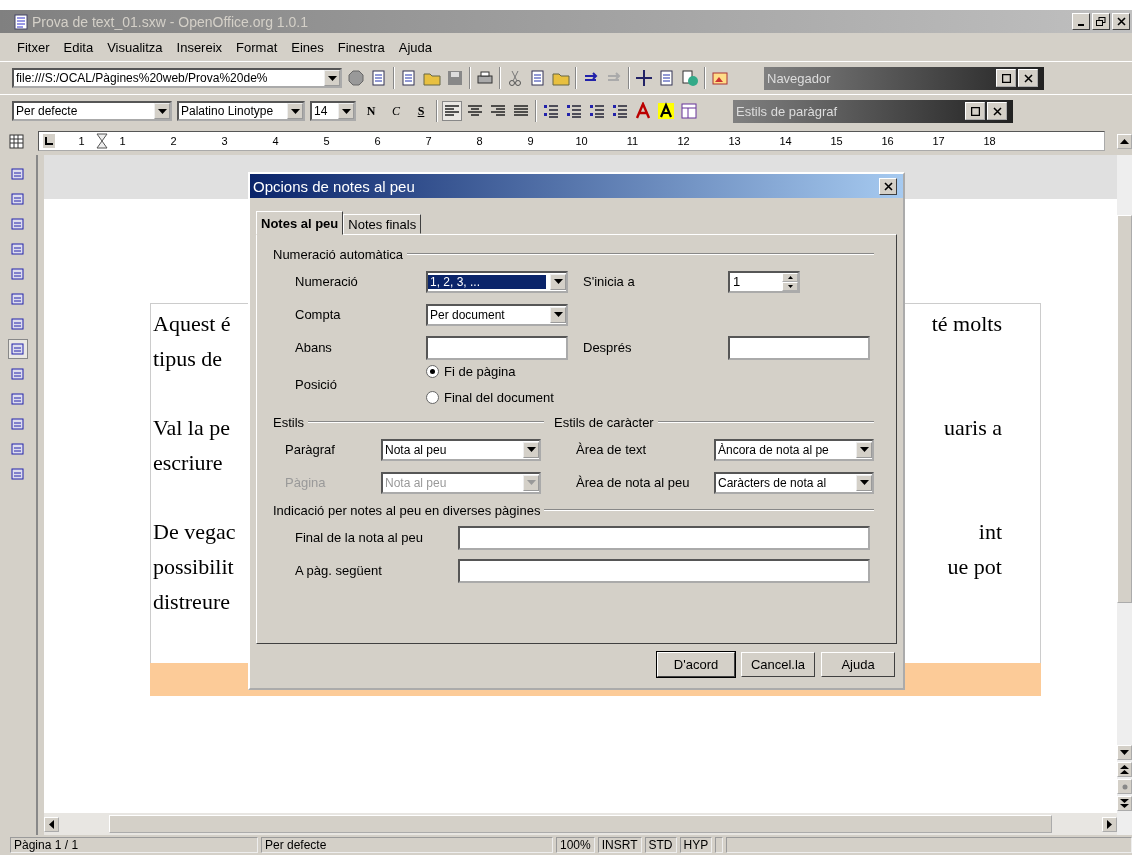 This screenshot has width=1132, height=855. Describe the element at coordinates (407, 845) in the screenshot. I see `page-style-indicator: Per defecte` at that location.